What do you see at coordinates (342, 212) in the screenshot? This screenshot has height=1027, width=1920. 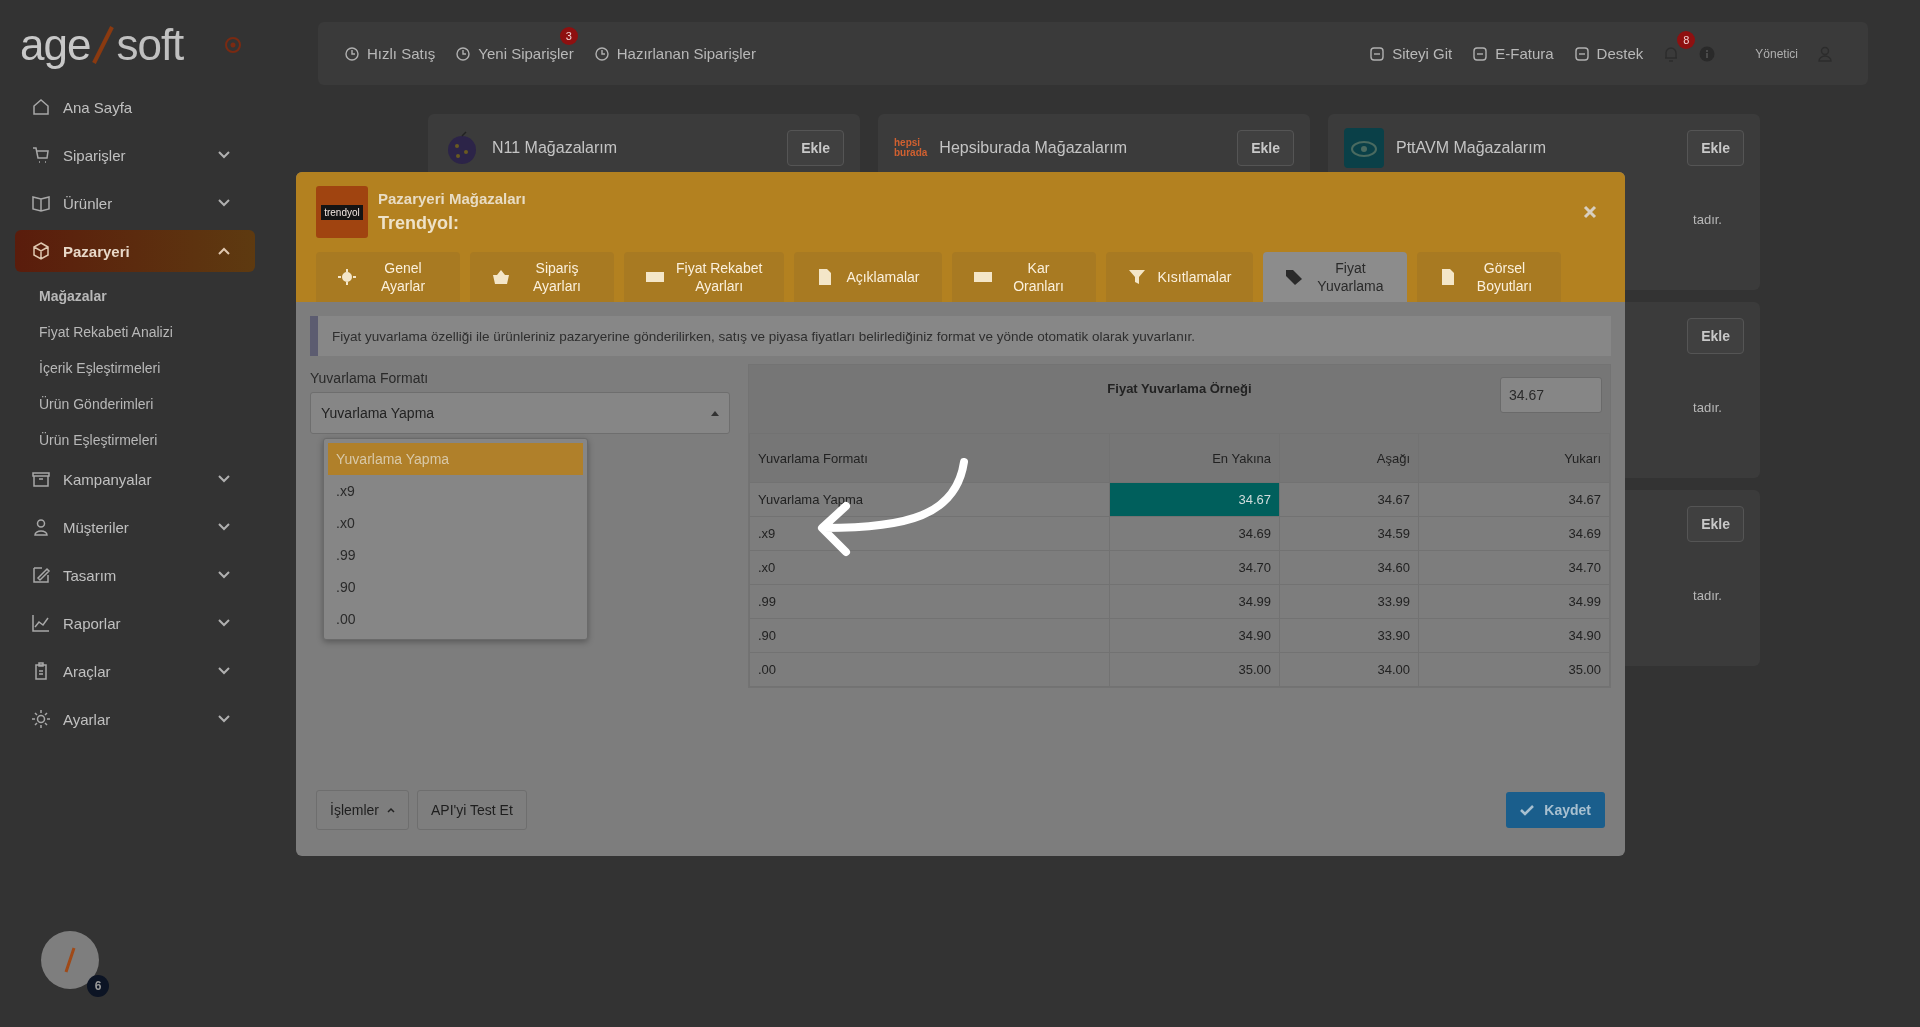 I see `trendyol-logo: trendyol` at bounding box center [342, 212].